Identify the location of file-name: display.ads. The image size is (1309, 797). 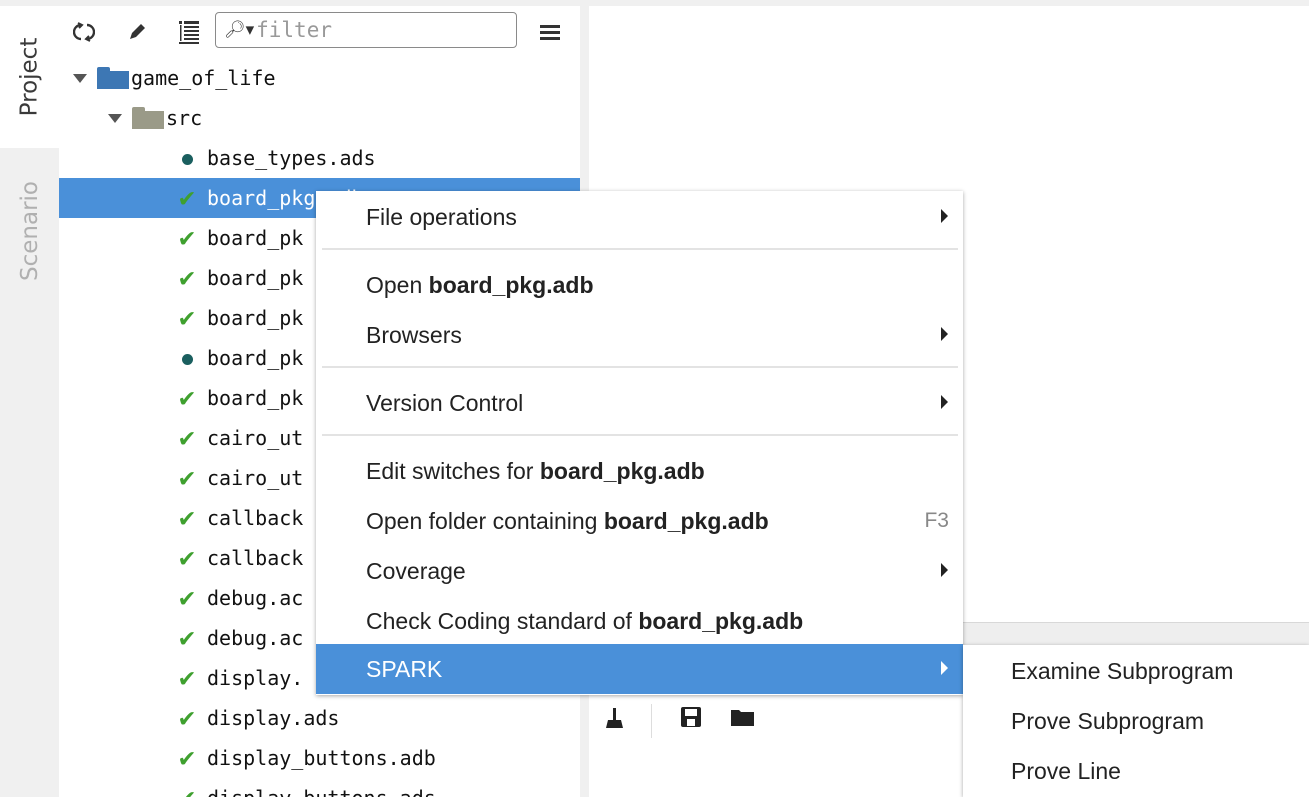
(273, 718).